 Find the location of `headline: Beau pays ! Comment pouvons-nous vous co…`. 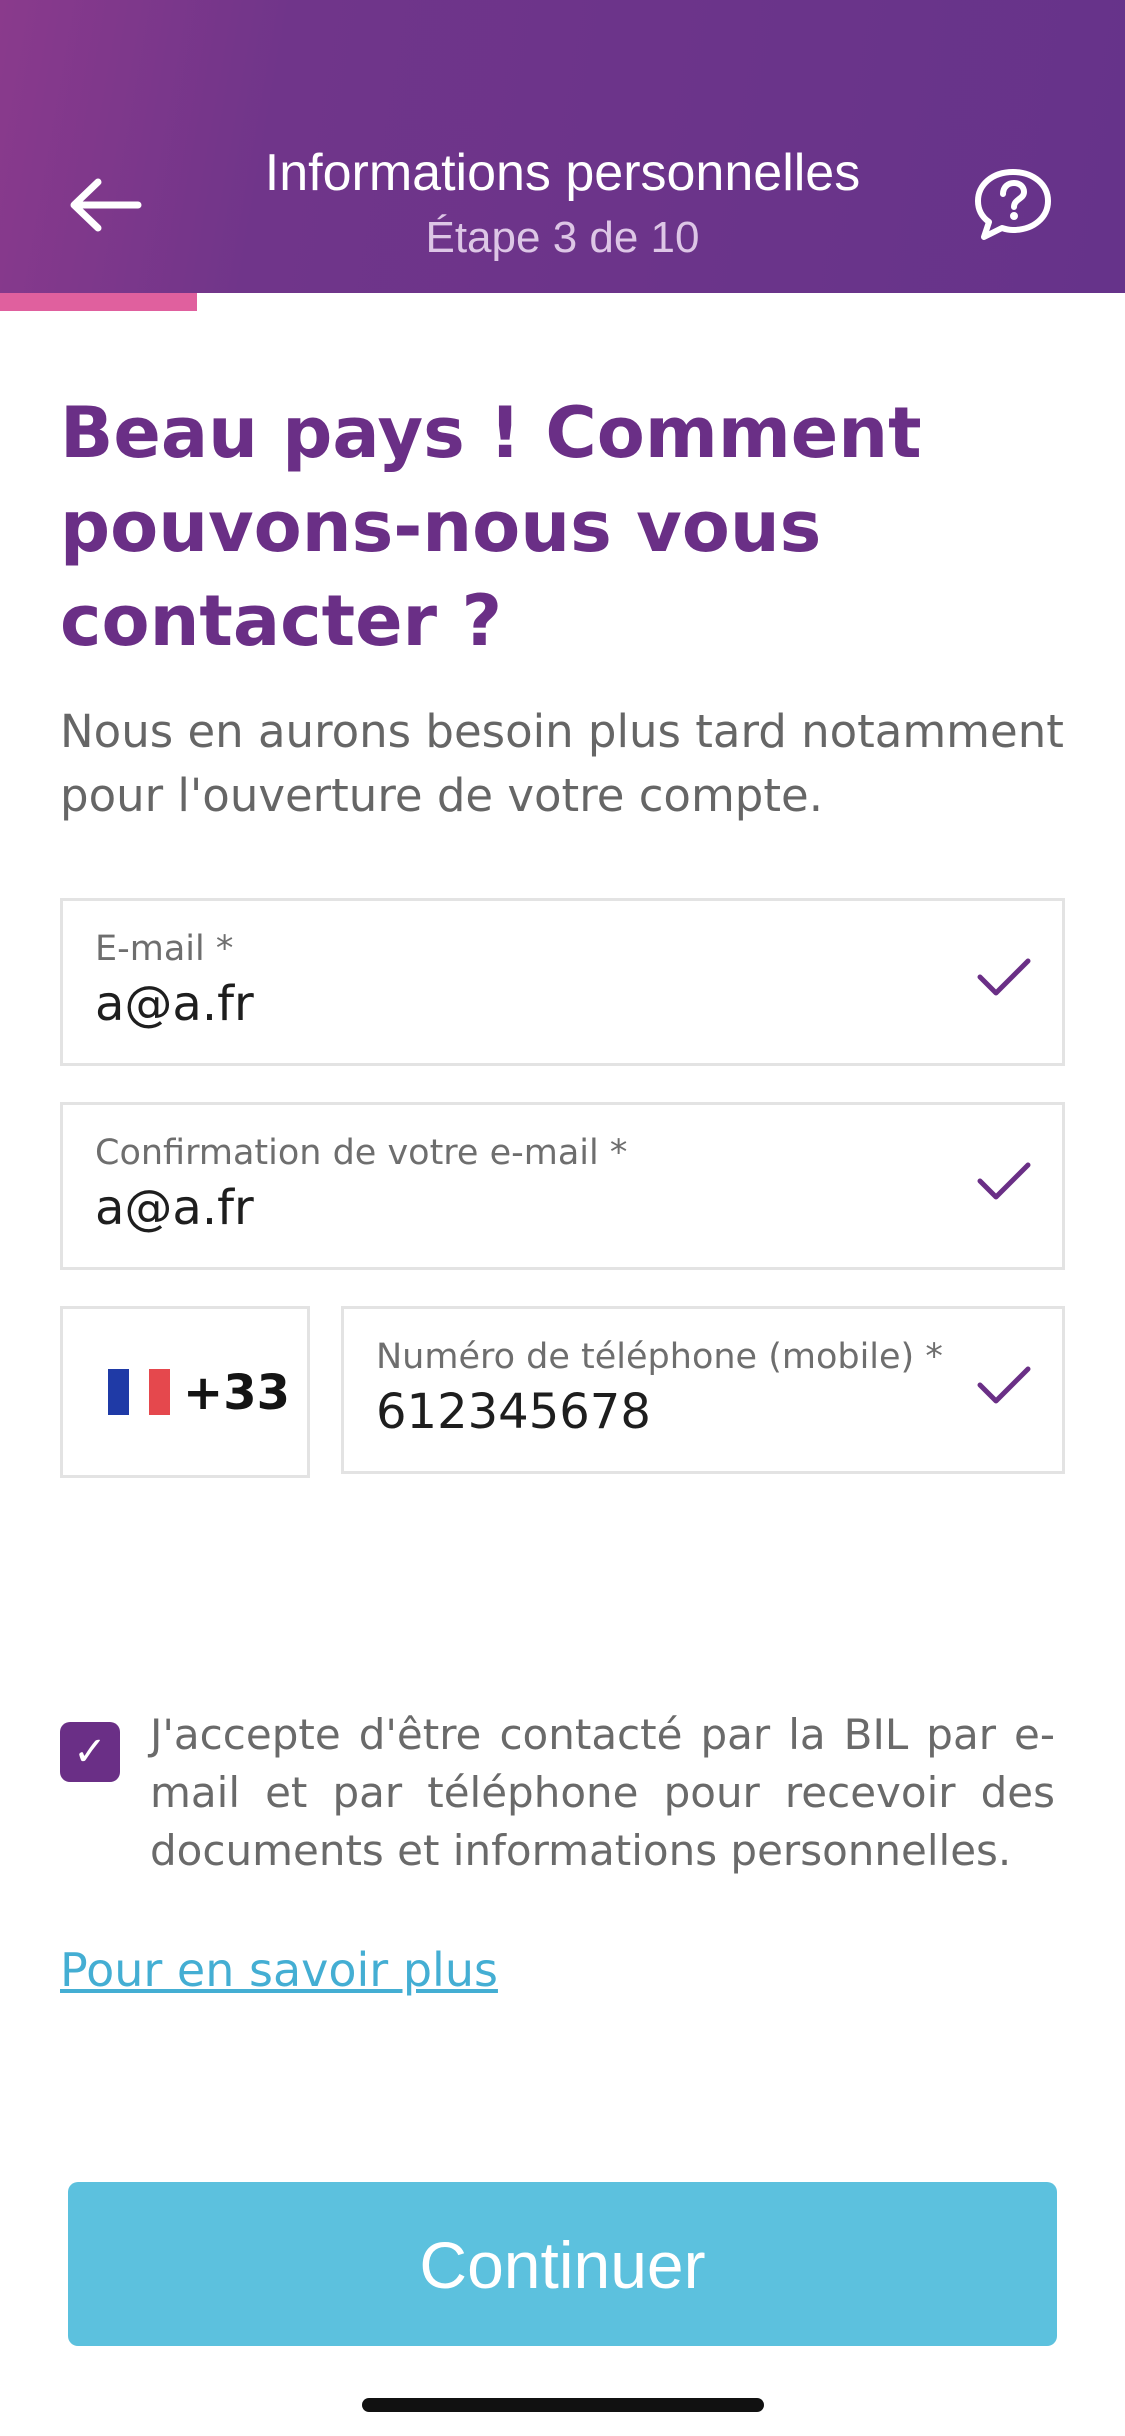

headline: Beau pays ! Comment pouvons-nous vous co… is located at coordinates (491, 527).